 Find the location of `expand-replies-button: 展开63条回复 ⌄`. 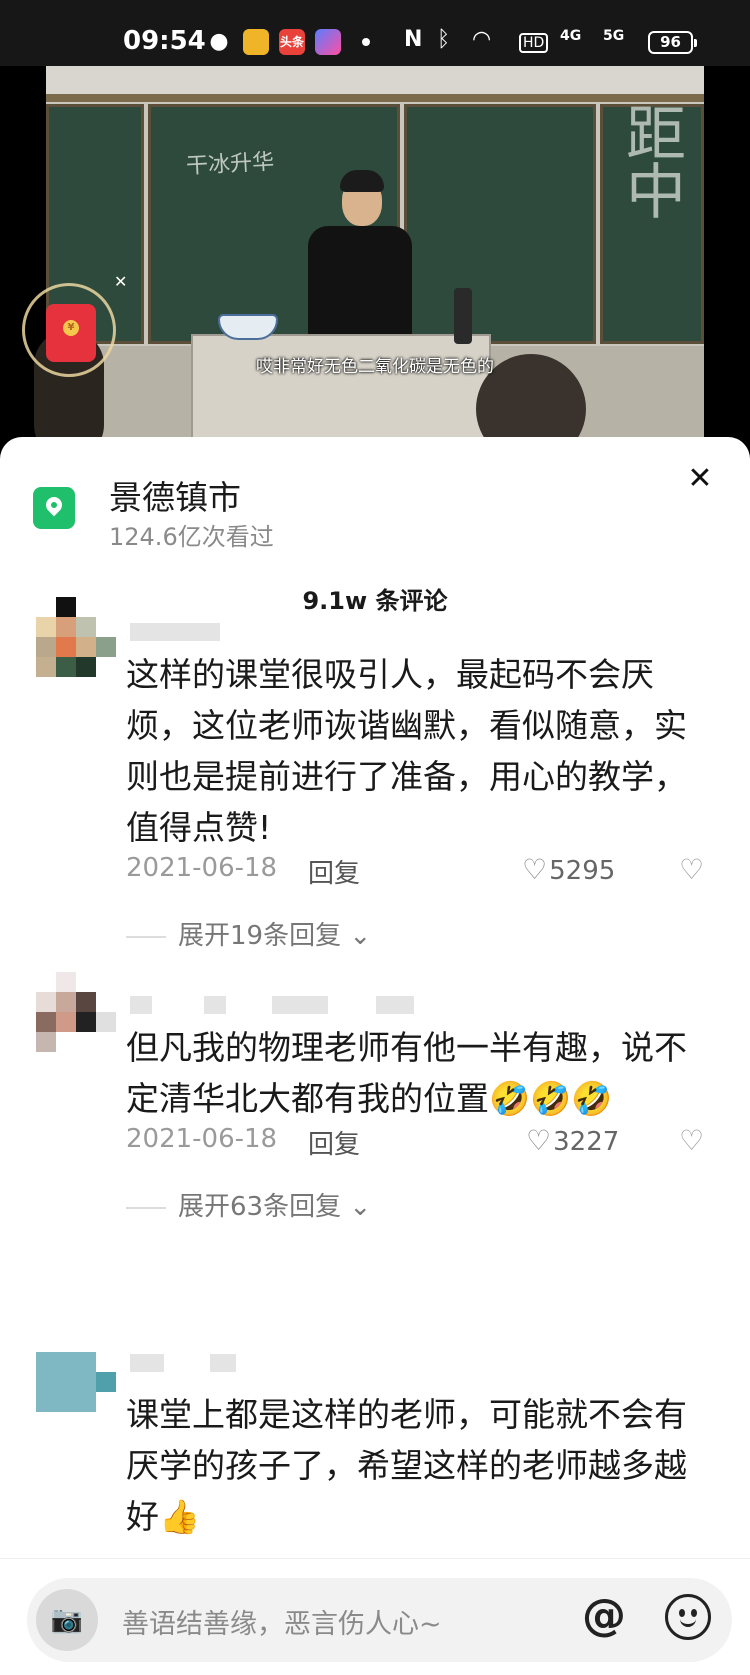

expand-replies-button: 展开63条回复 ⌄ is located at coordinates (248, 1204).